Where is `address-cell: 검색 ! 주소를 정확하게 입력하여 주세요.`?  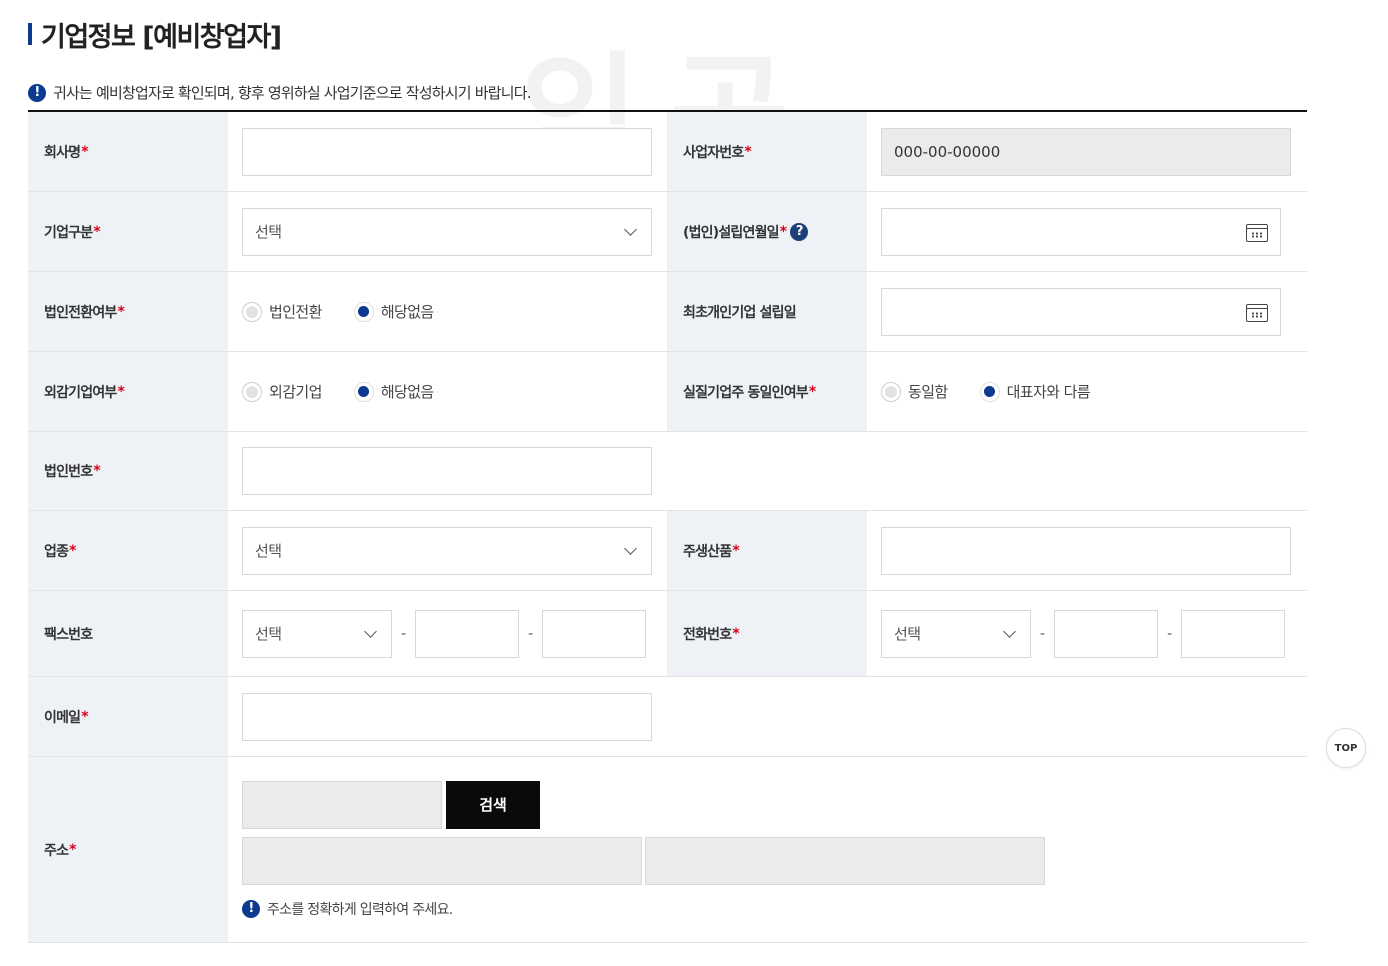
address-cell: 검색 ! 주소를 정확하게 입력하여 주세요. is located at coordinates (767, 849).